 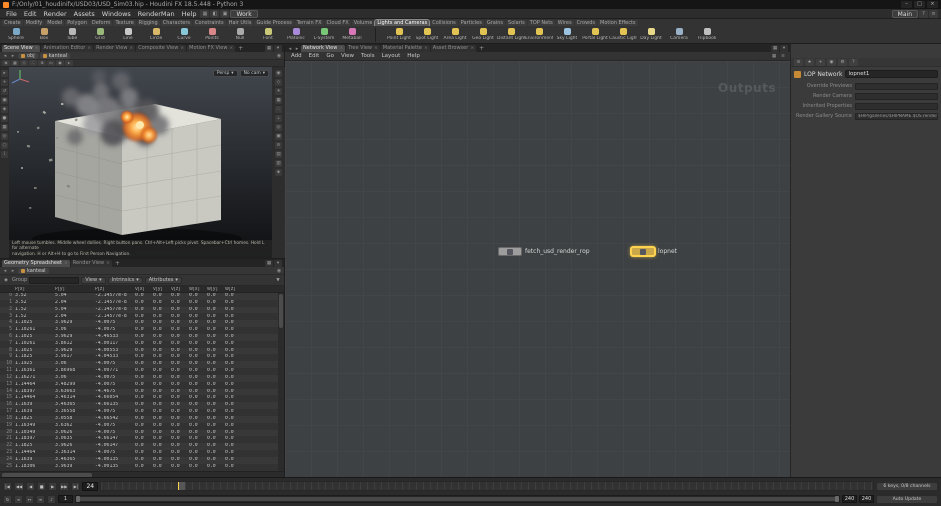 I want to click on shelf-tab: Create, so click(x=12, y=23).